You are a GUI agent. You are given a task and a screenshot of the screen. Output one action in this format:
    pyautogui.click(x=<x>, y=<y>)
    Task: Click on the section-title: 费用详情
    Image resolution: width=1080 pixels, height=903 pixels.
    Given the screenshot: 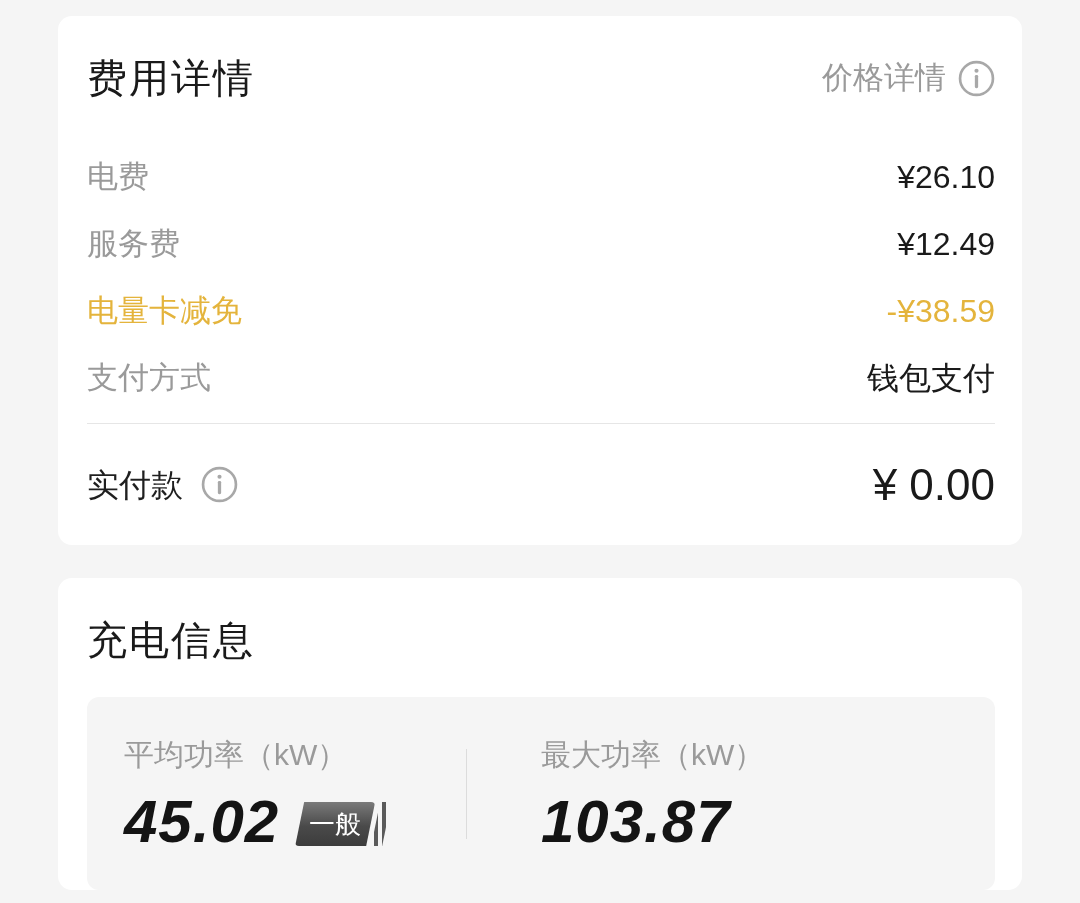 What is the action you would take?
    pyautogui.click(x=171, y=78)
    